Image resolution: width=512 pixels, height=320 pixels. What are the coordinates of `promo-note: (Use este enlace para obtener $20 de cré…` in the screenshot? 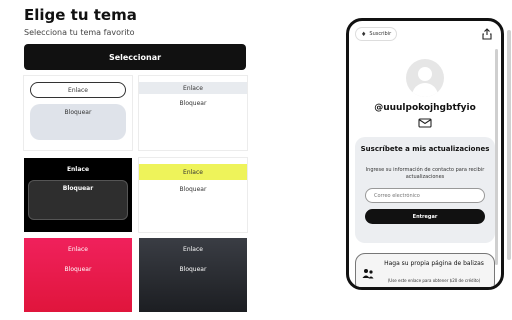 It's located at (434, 280).